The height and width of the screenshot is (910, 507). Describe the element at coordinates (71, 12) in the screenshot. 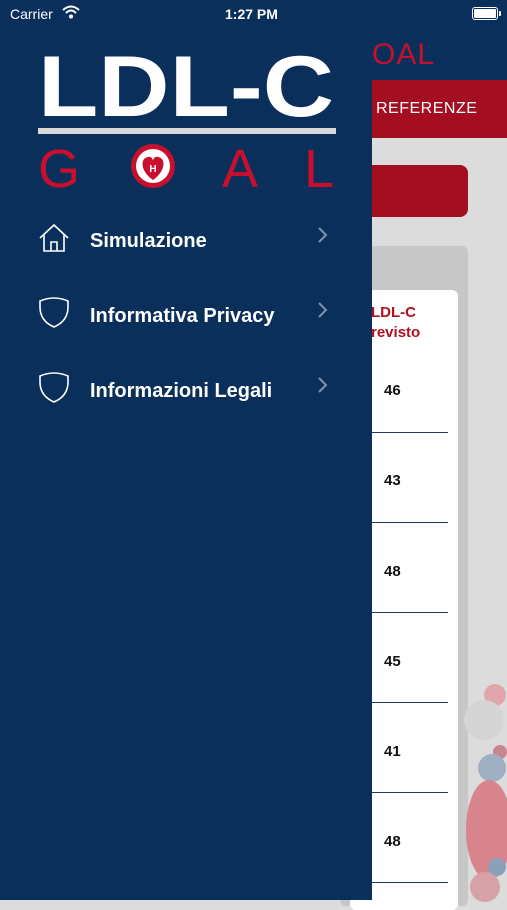

I see `wifi-icon` at that location.